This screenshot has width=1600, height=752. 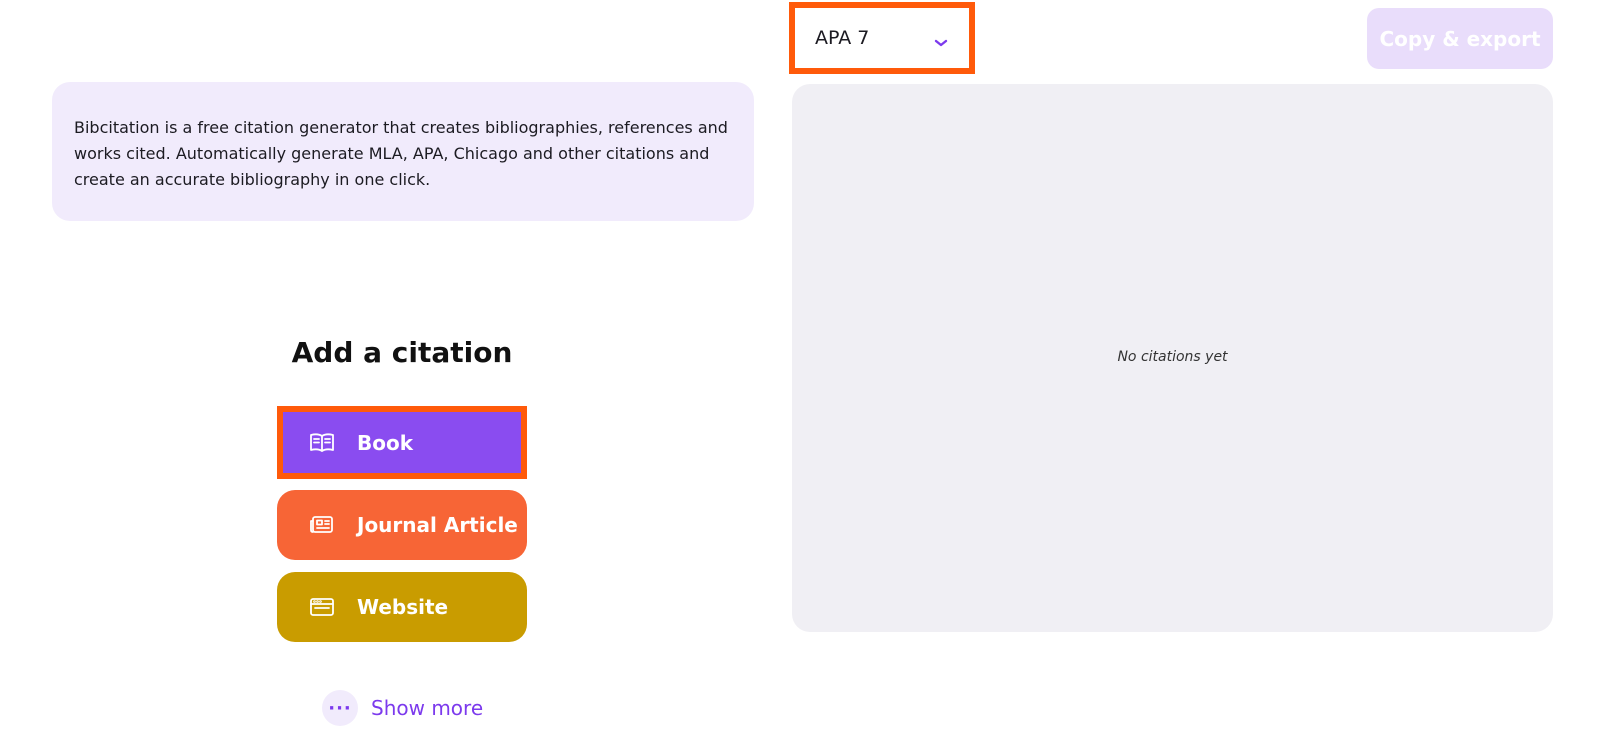 What do you see at coordinates (437, 525) in the screenshot?
I see `journal-article-button-label: Journal Article` at bounding box center [437, 525].